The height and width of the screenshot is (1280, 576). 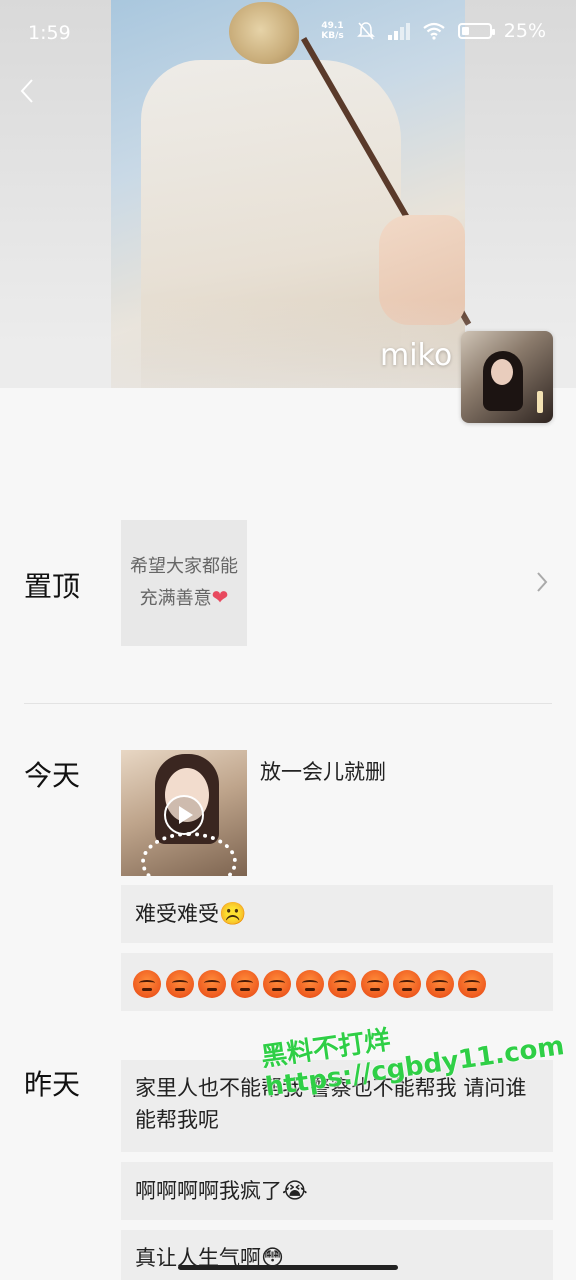 I want to click on home-indicator, so click(x=288, y=1267).